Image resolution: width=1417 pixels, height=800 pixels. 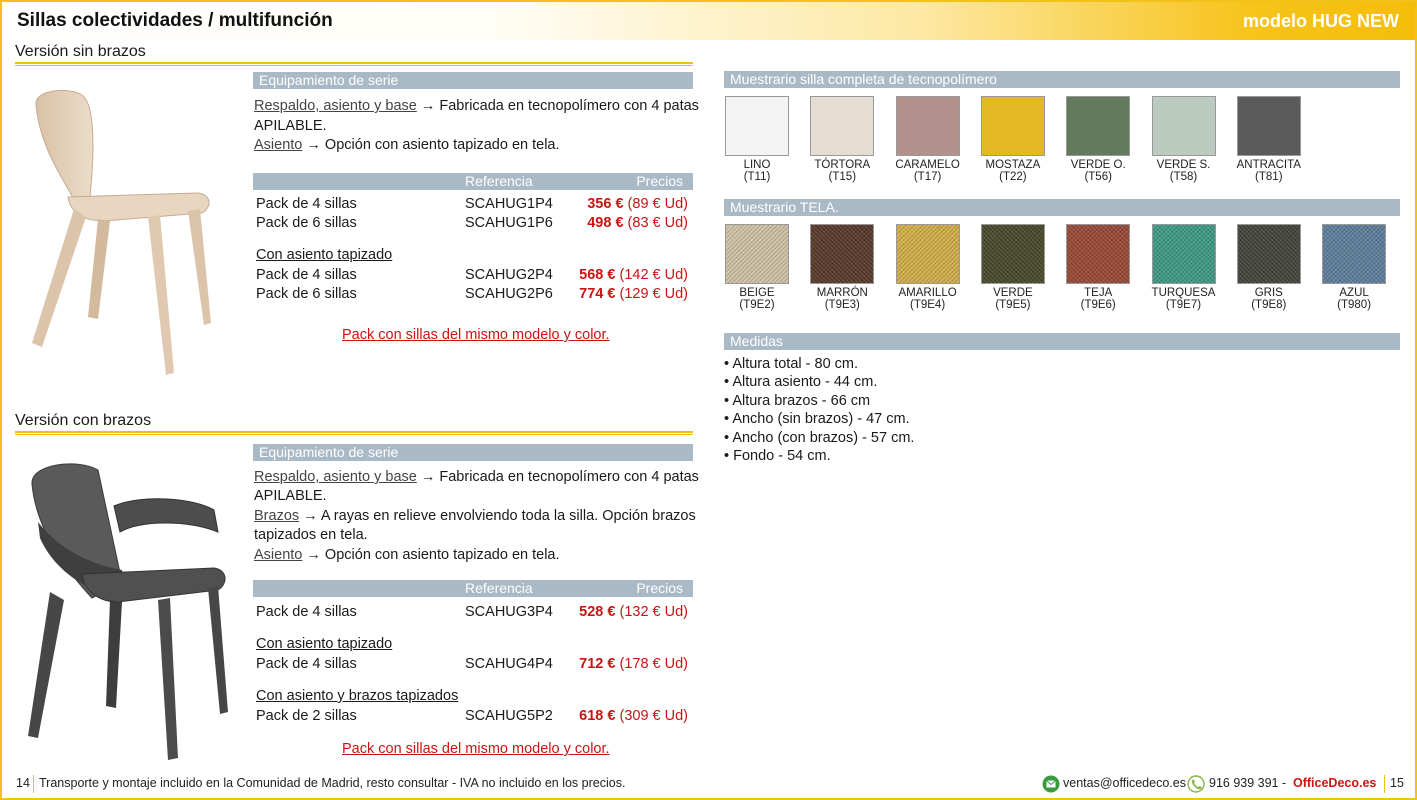 What do you see at coordinates (509, 223) in the screenshot?
I see `ref-code: SCAHUG1P6` at bounding box center [509, 223].